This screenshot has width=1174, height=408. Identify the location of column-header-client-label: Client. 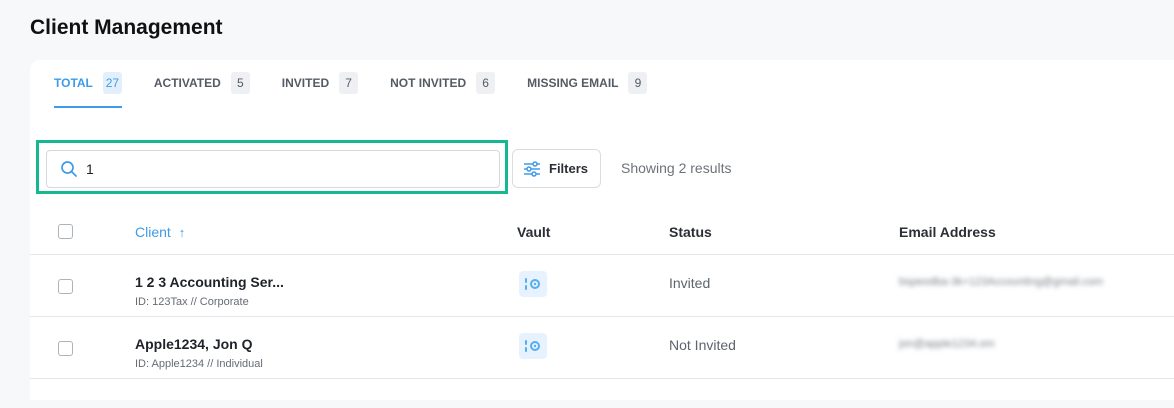
(153, 232).